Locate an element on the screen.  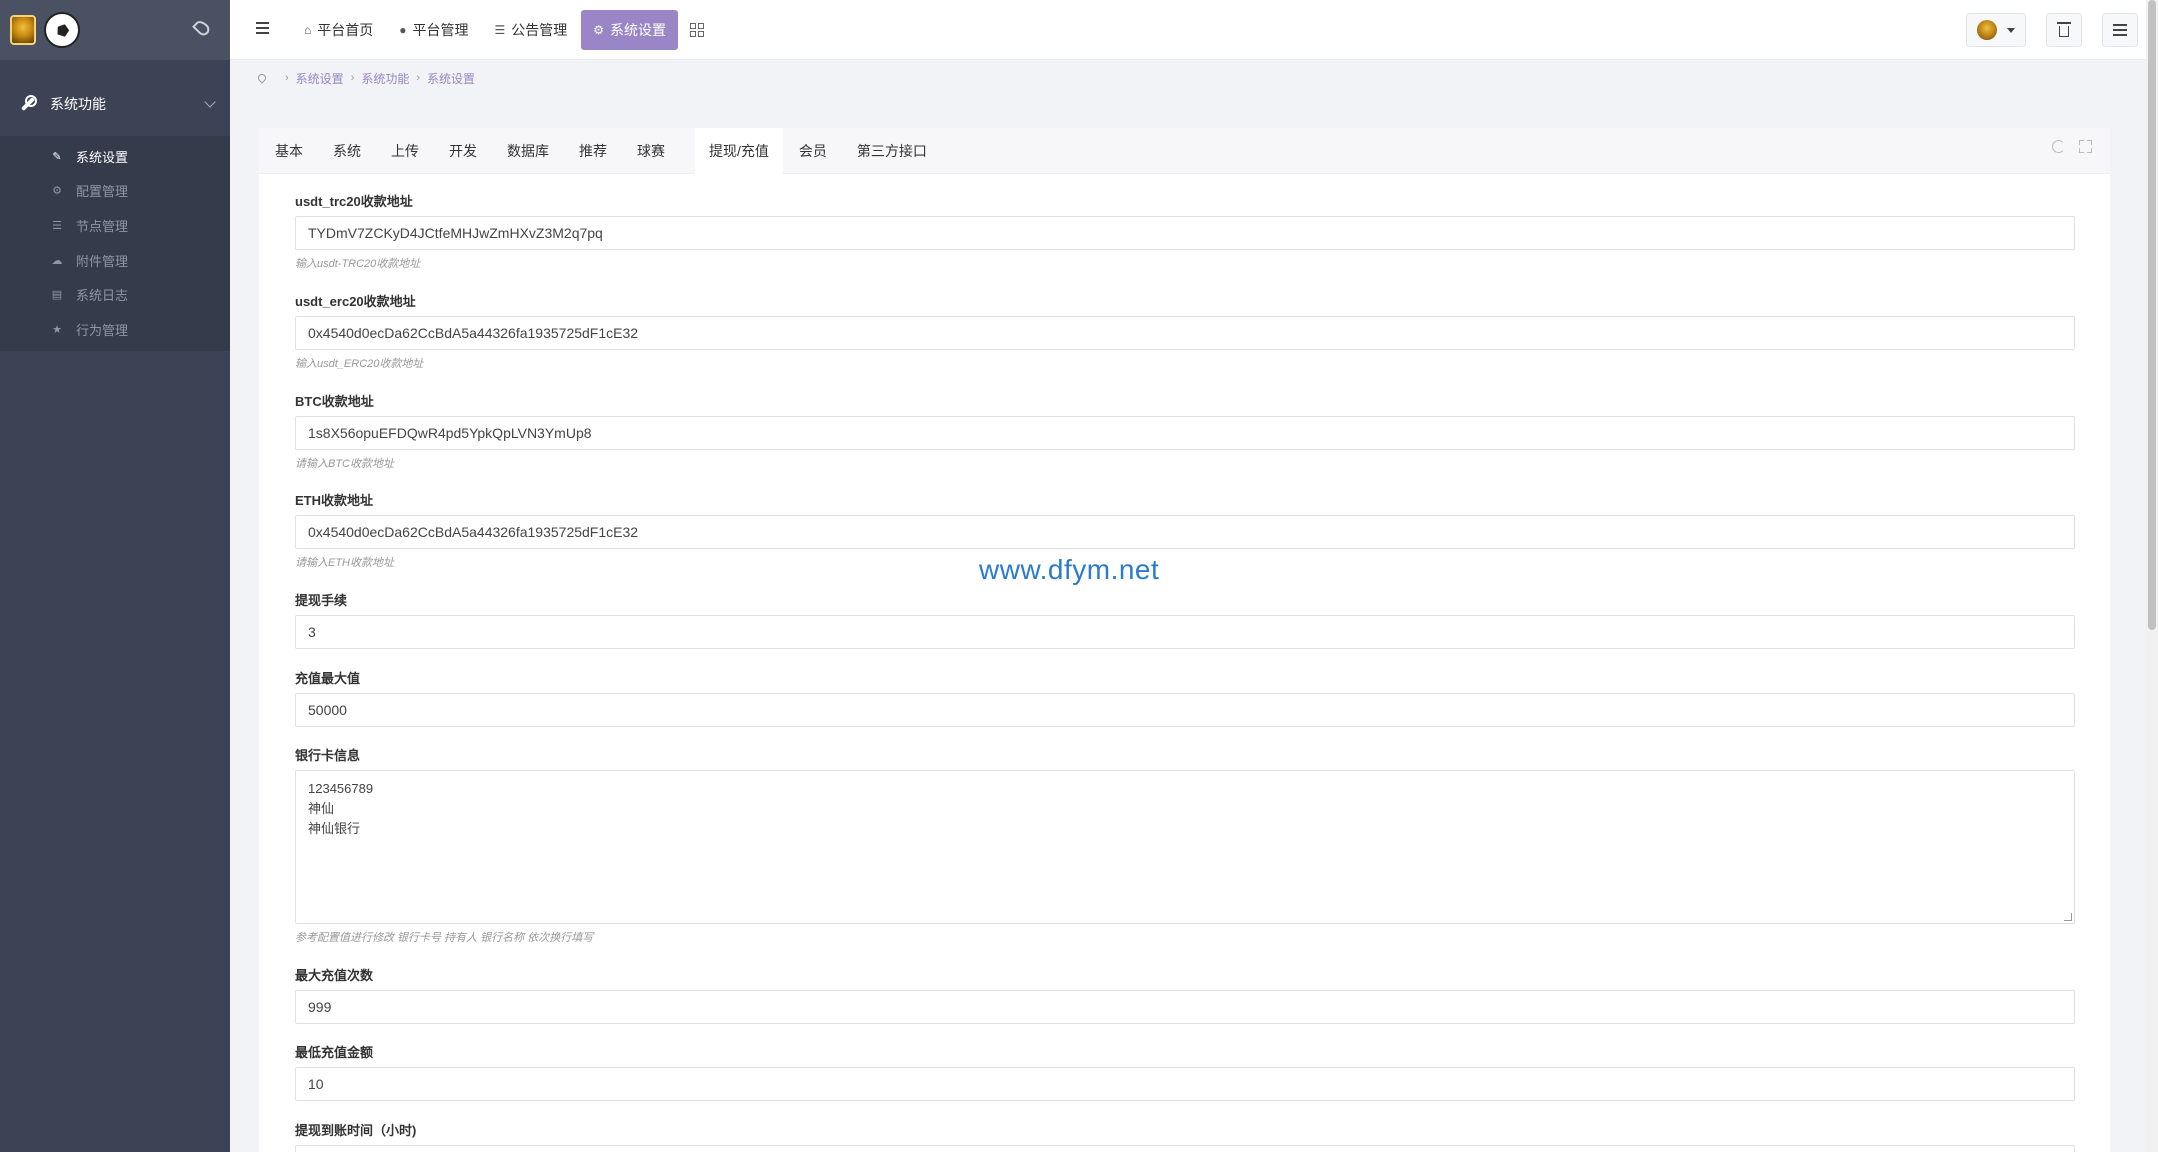
field-help: 请输入BTC收款地址 is located at coordinates (344, 464).